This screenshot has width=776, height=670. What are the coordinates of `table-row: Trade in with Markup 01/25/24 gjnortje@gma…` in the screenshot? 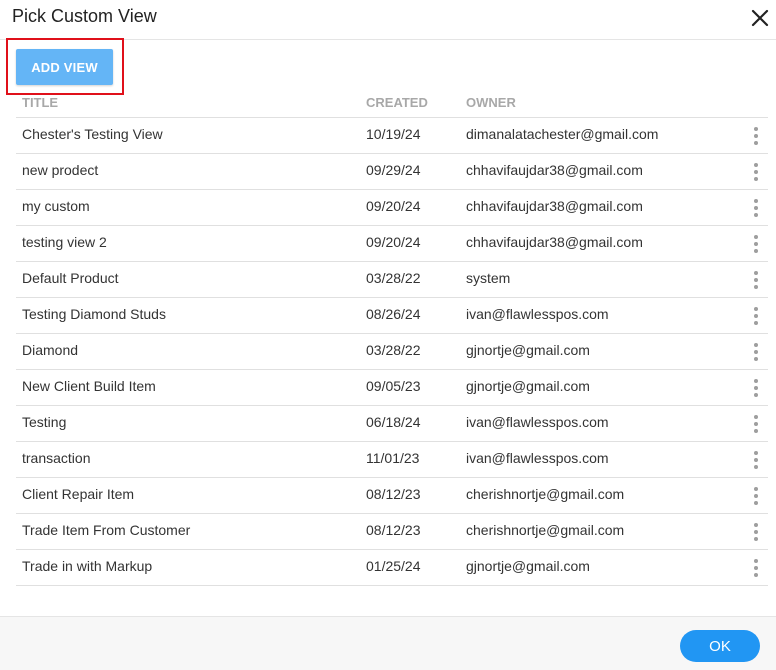 It's located at (392, 568).